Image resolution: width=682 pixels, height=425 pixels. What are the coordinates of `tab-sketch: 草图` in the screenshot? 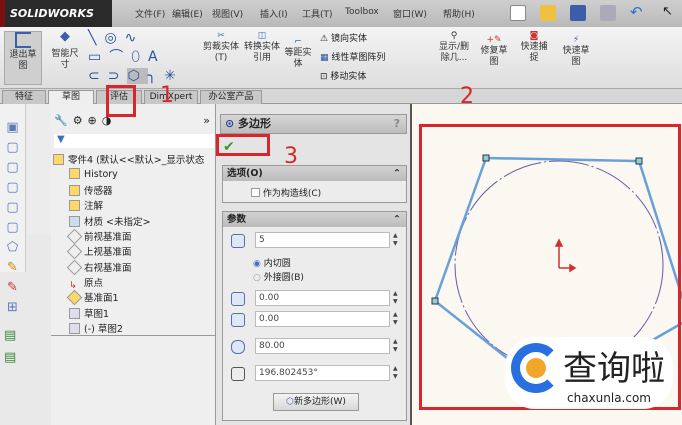 It's located at (71, 97).